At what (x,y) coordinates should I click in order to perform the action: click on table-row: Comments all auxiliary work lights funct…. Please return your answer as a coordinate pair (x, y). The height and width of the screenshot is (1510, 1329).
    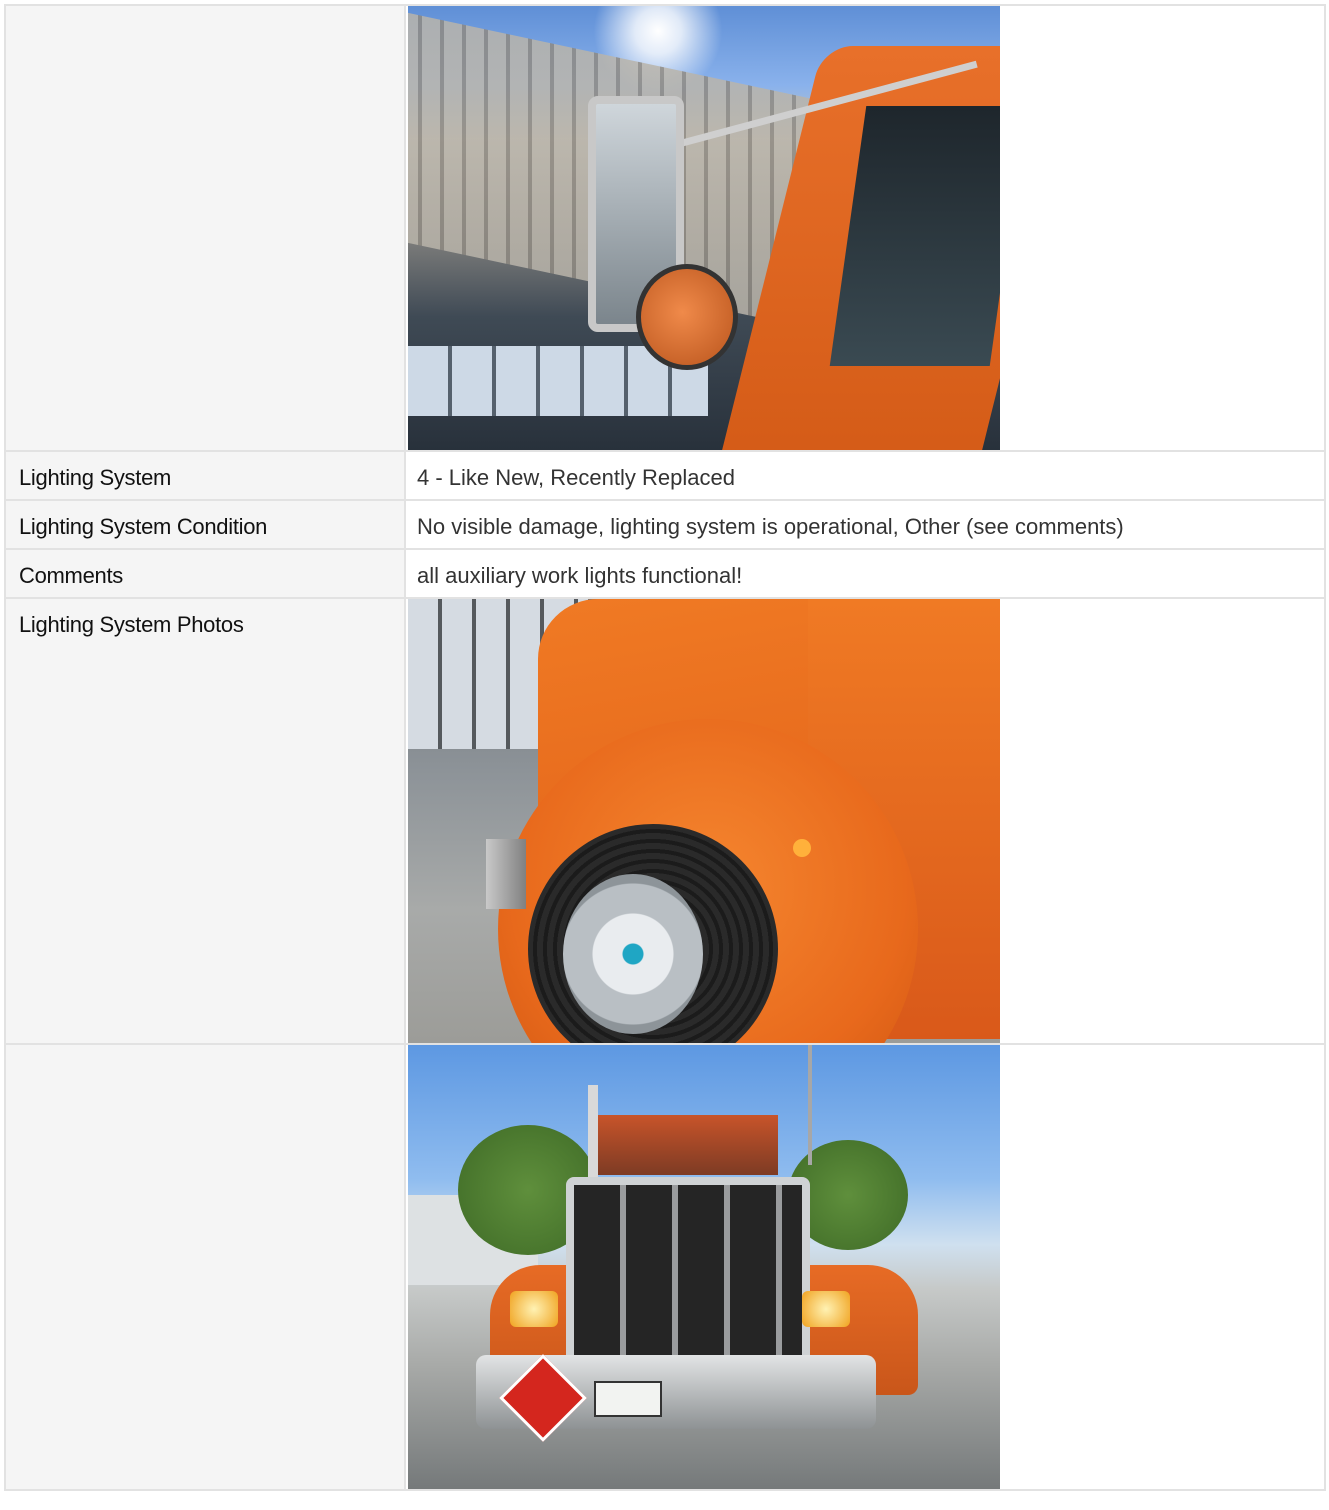
    Looking at the image, I should click on (665, 573).